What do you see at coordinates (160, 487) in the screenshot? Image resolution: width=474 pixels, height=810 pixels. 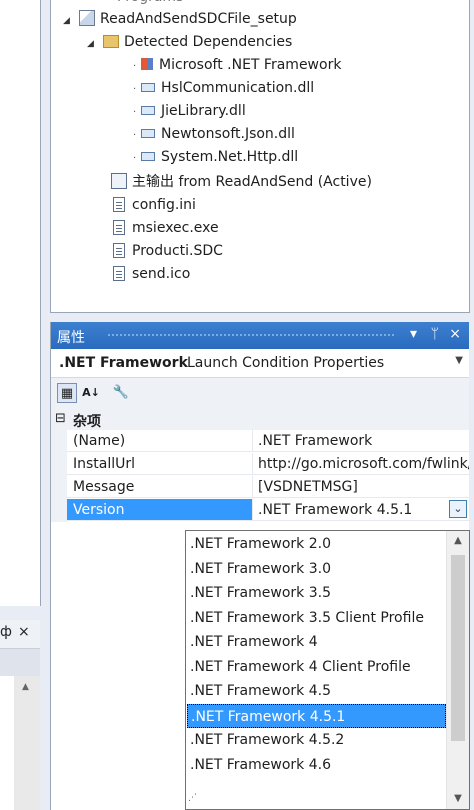 I see `property-name: Message` at bounding box center [160, 487].